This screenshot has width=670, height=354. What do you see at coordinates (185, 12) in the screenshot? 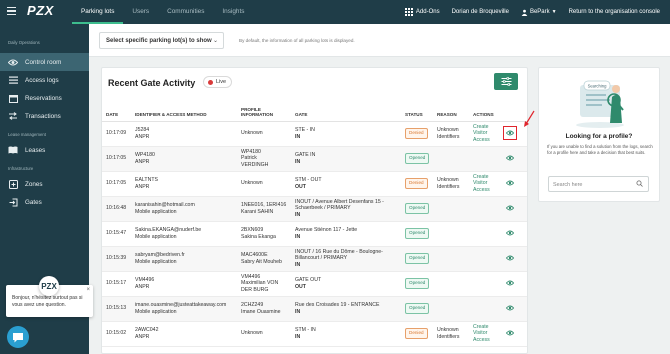
I see `tab-communities: Communities` at bounding box center [185, 12].